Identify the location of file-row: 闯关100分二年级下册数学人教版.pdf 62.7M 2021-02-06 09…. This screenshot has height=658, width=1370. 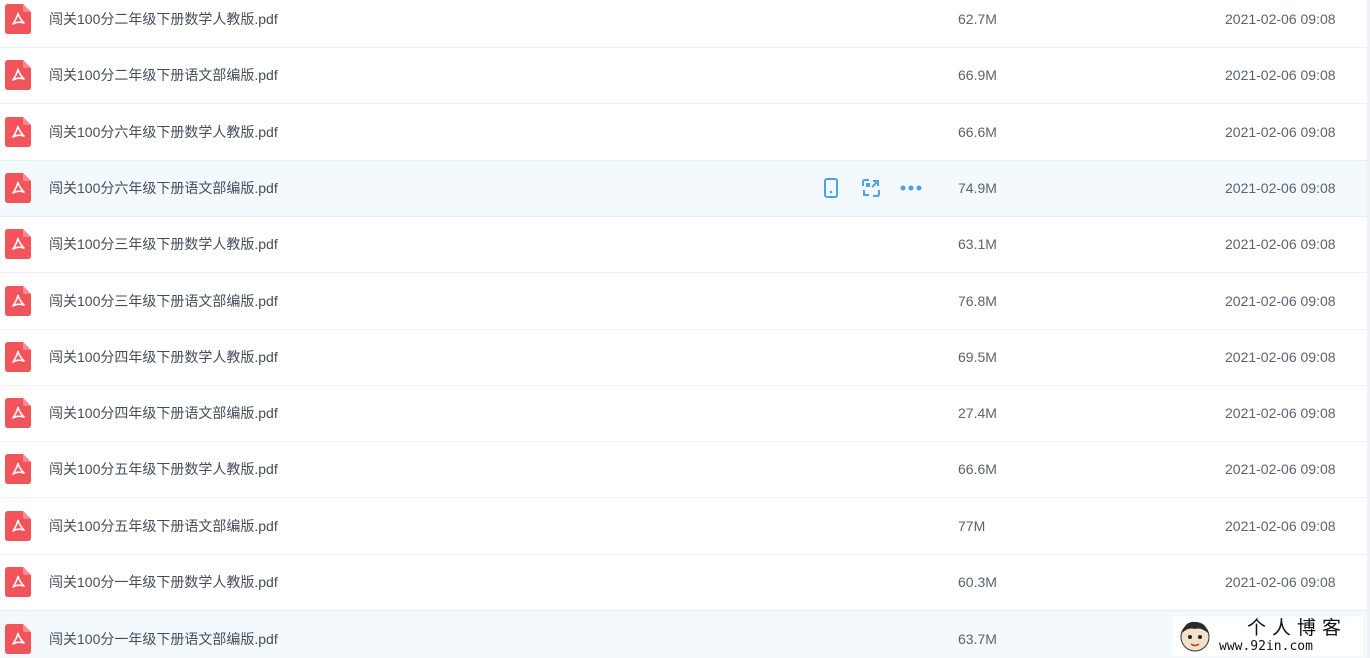
(685, 24).